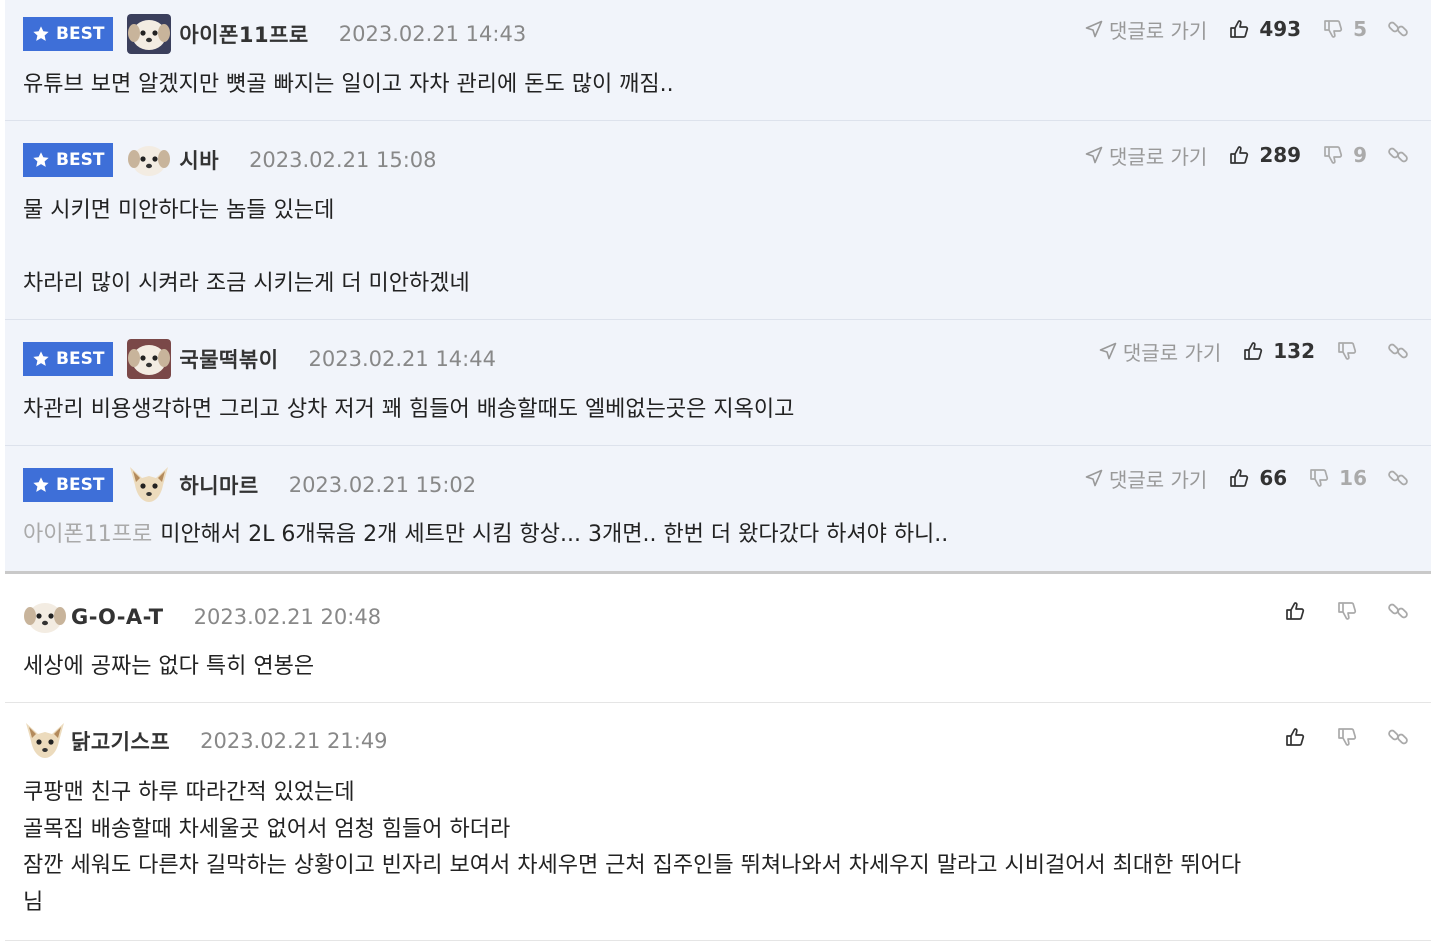  I want to click on nickname: G-O-A-T, so click(117, 617).